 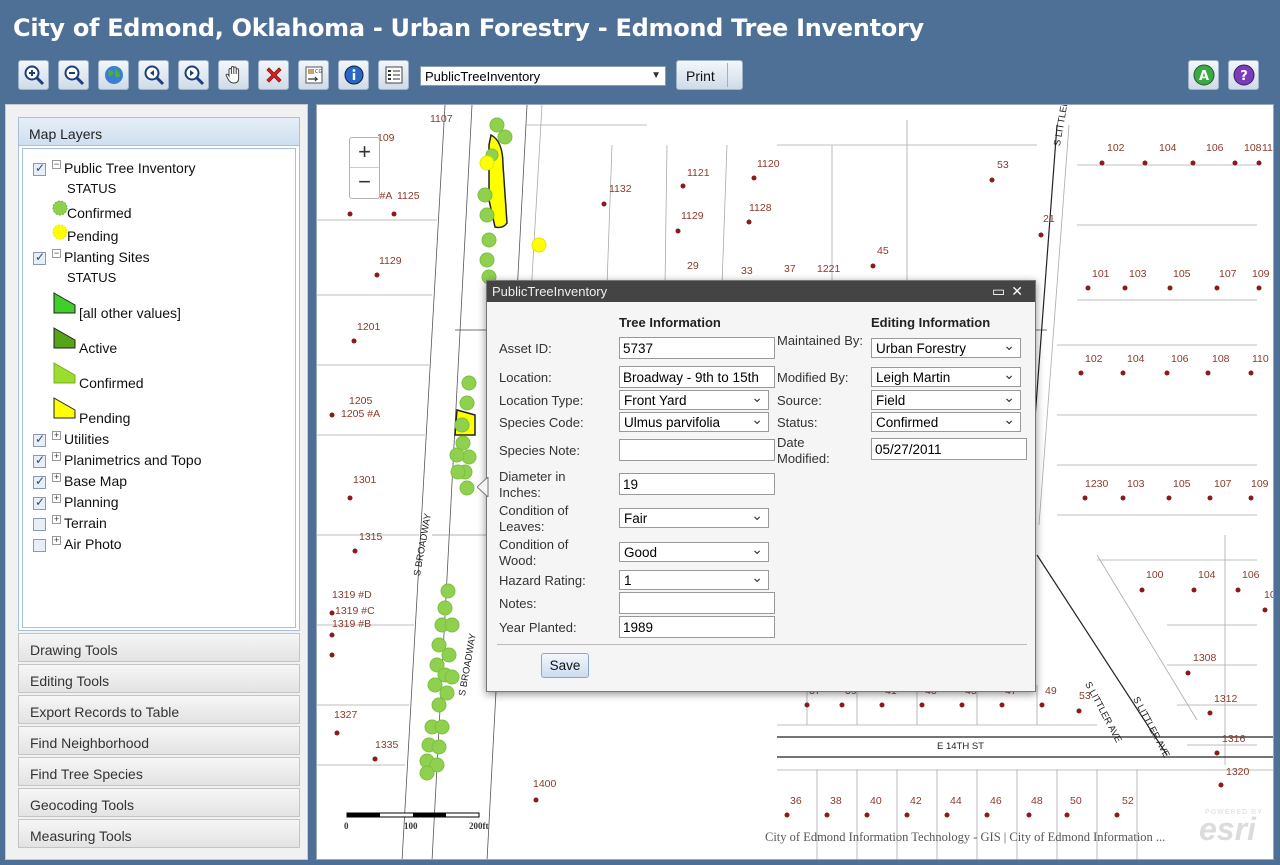 What do you see at coordinates (946, 399) in the screenshot?
I see `source-select: Field` at bounding box center [946, 399].